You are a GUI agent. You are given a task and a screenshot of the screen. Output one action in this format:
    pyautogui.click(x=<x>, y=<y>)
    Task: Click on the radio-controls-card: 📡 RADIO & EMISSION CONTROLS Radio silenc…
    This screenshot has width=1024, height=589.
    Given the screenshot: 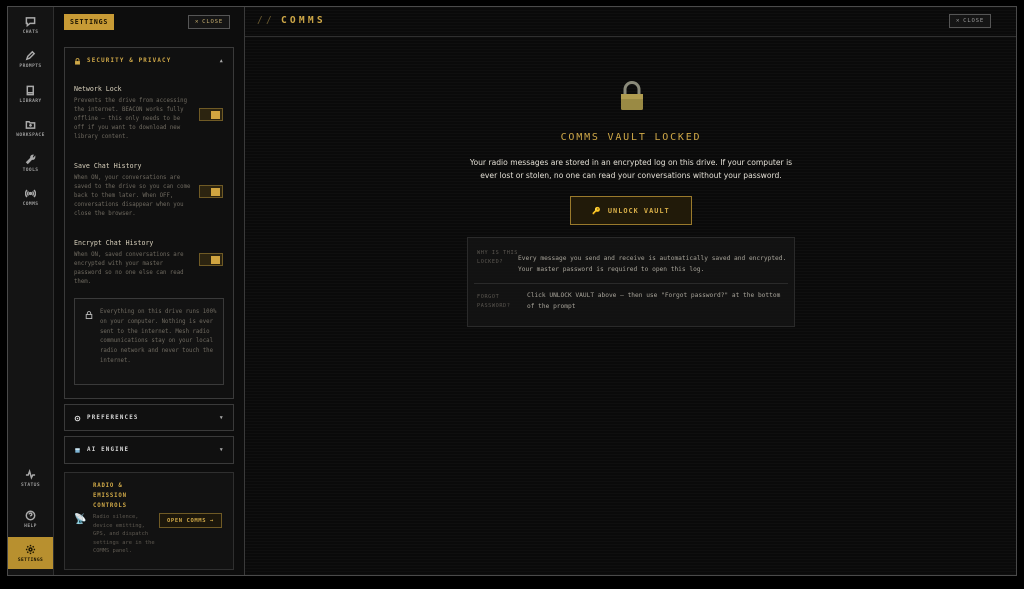 What is the action you would take?
    pyautogui.click(x=149, y=521)
    